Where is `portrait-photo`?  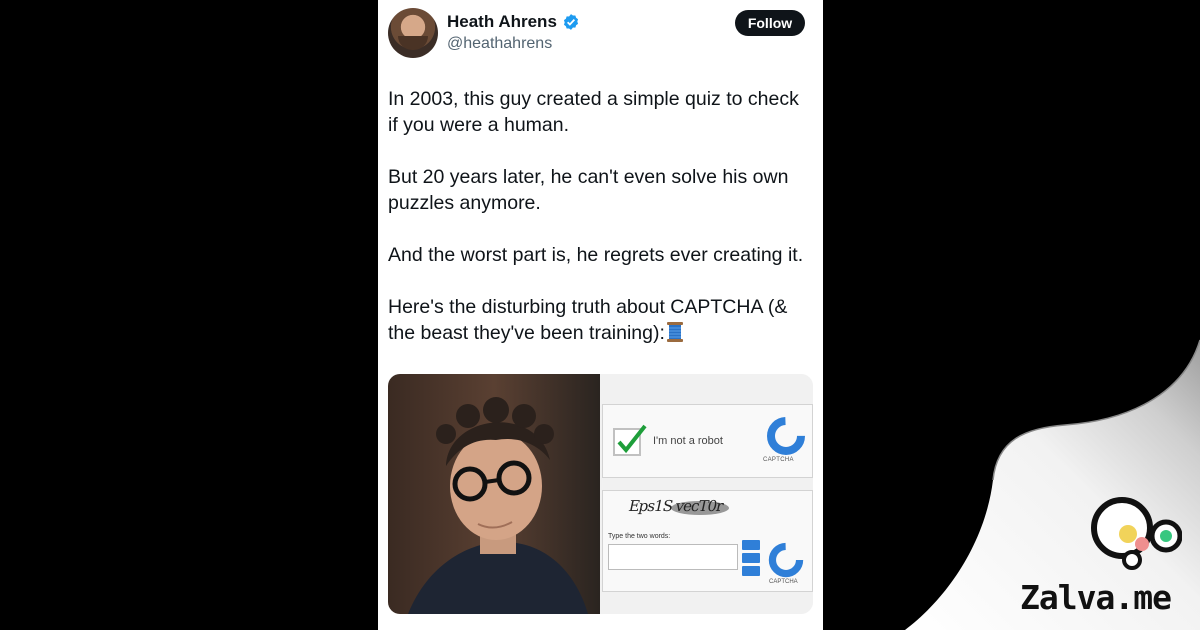 portrait-photo is located at coordinates (494, 494).